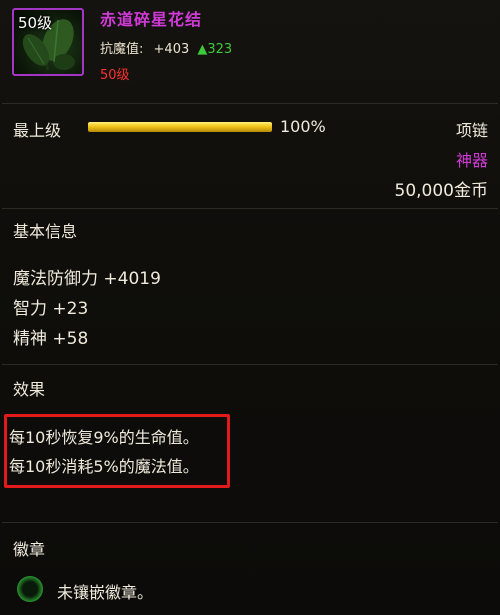  Describe the element at coordinates (104, 437) in the screenshot. I see `effect-line-regen: 每10秒恢复9%的生命值。` at that location.